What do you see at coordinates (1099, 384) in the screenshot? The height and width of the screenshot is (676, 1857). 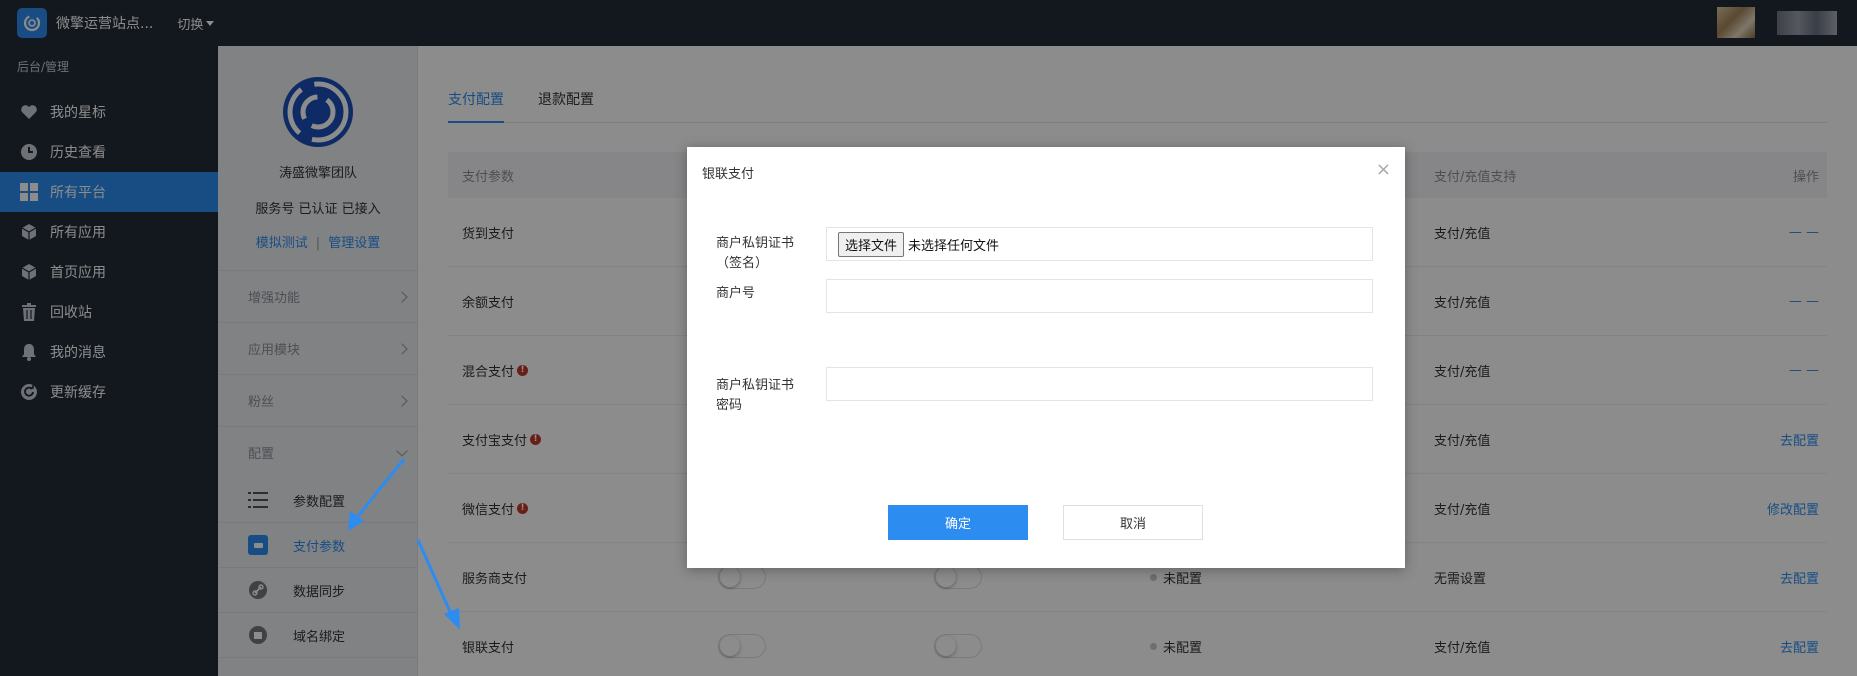 I see `cert-password-input` at bounding box center [1099, 384].